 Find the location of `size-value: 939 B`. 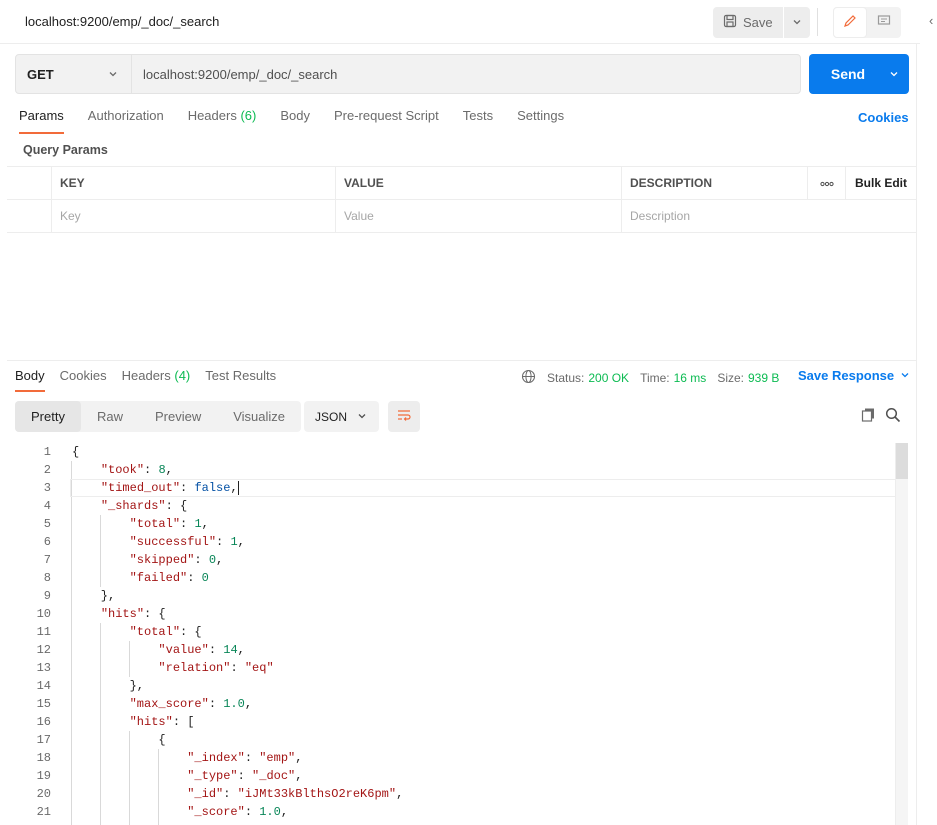

size-value: 939 B is located at coordinates (763, 378).